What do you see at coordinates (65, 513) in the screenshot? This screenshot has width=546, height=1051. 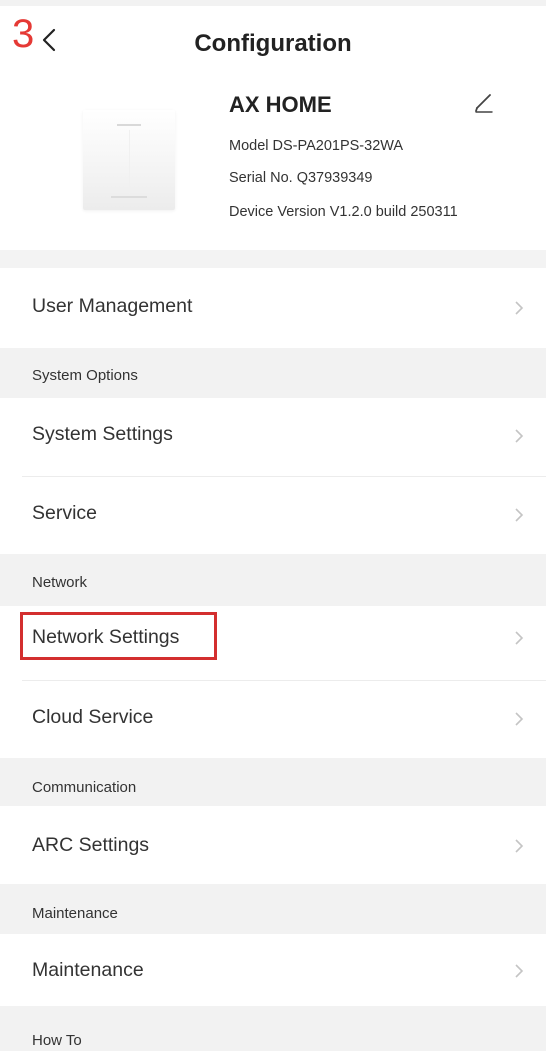 I see `menu-item-label: Service` at bounding box center [65, 513].